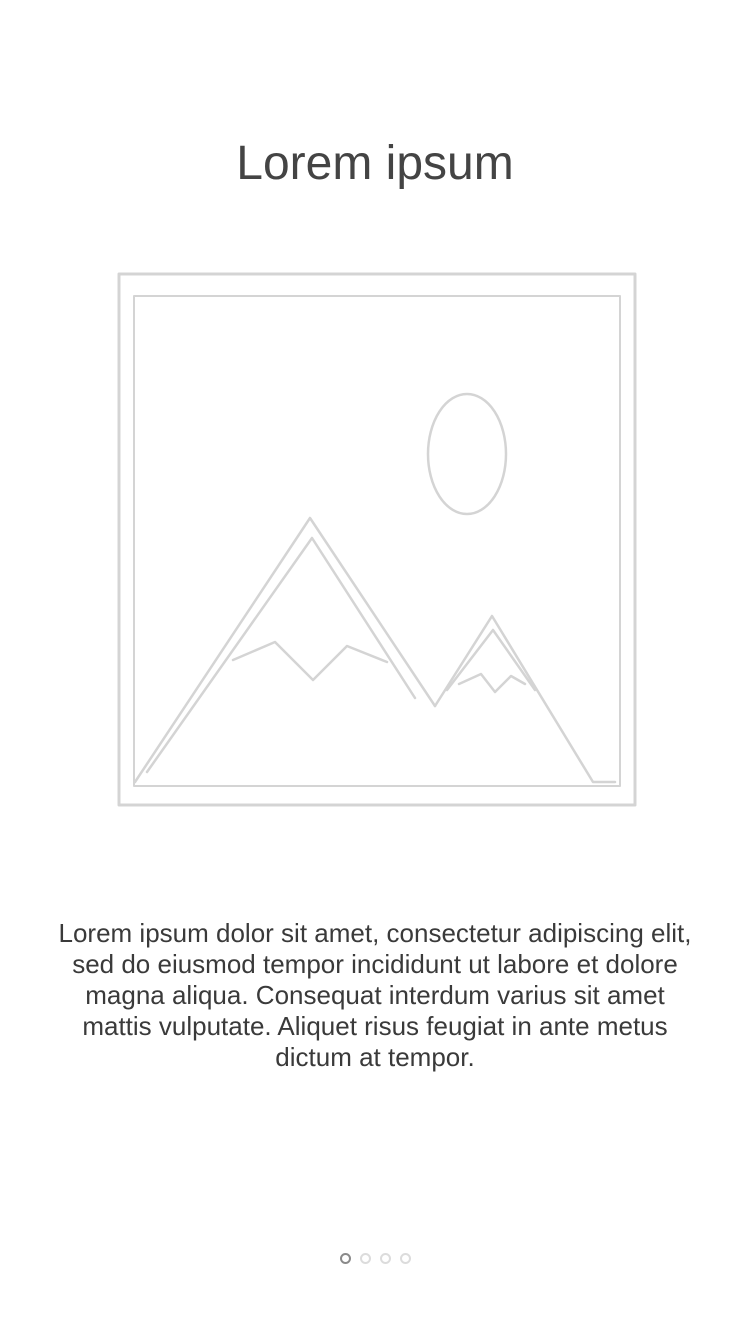 This screenshot has height=1334, width=750. I want to click on page-indicator, so click(375, 1258).